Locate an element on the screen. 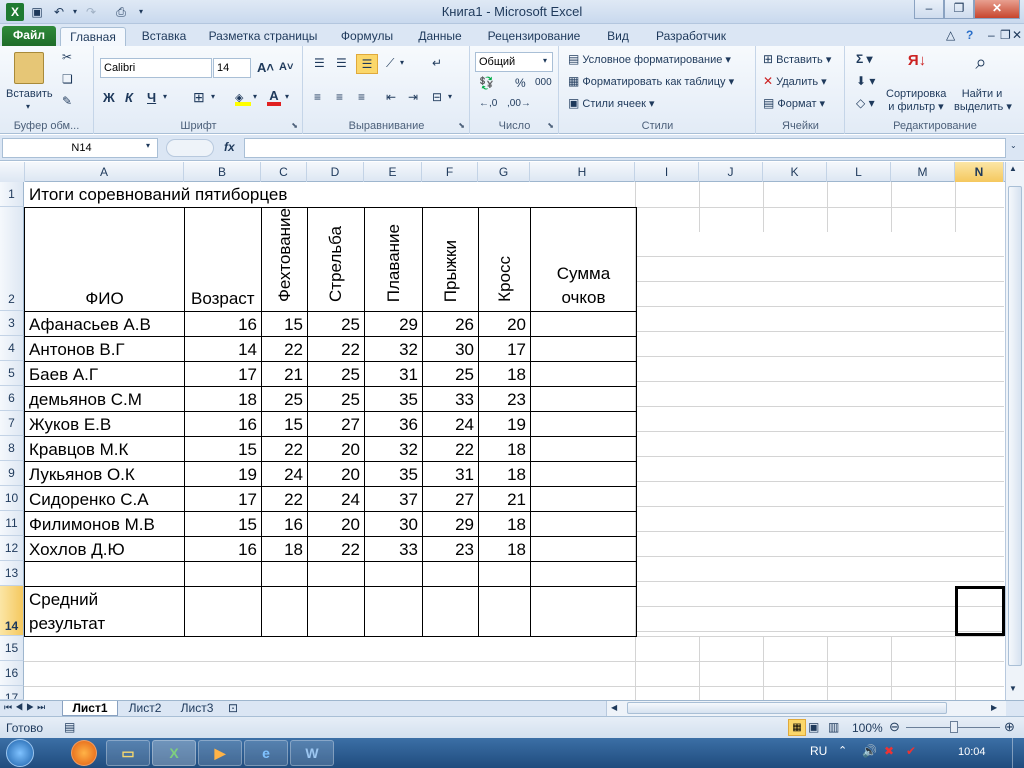  insert-cells-button: ⊞ Вставить ▾ is located at coordinates (797, 59).